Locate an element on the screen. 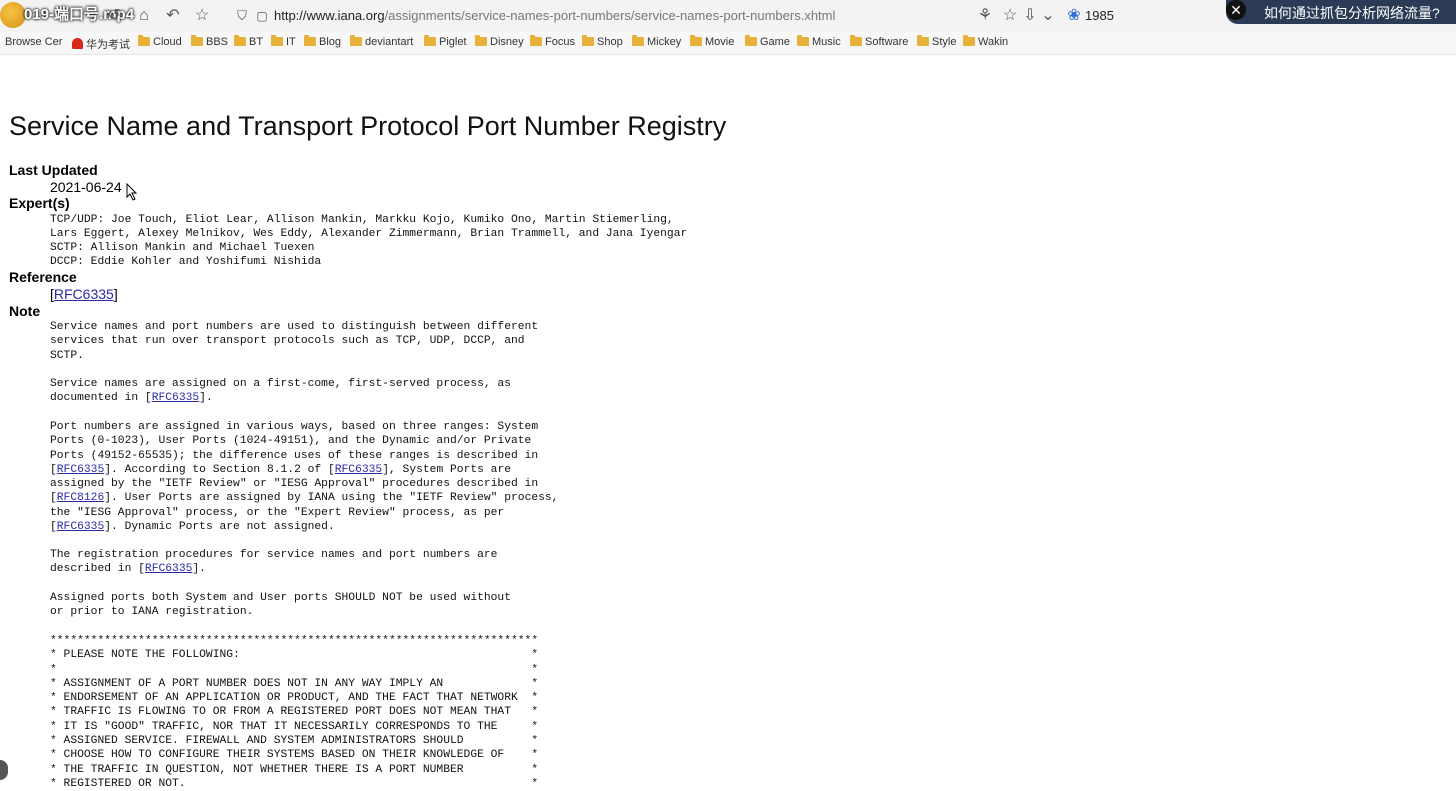 The width and height of the screenshot is (1456, 791). bookmark-folder-disney: Disney is located at coordinates (499, 41).